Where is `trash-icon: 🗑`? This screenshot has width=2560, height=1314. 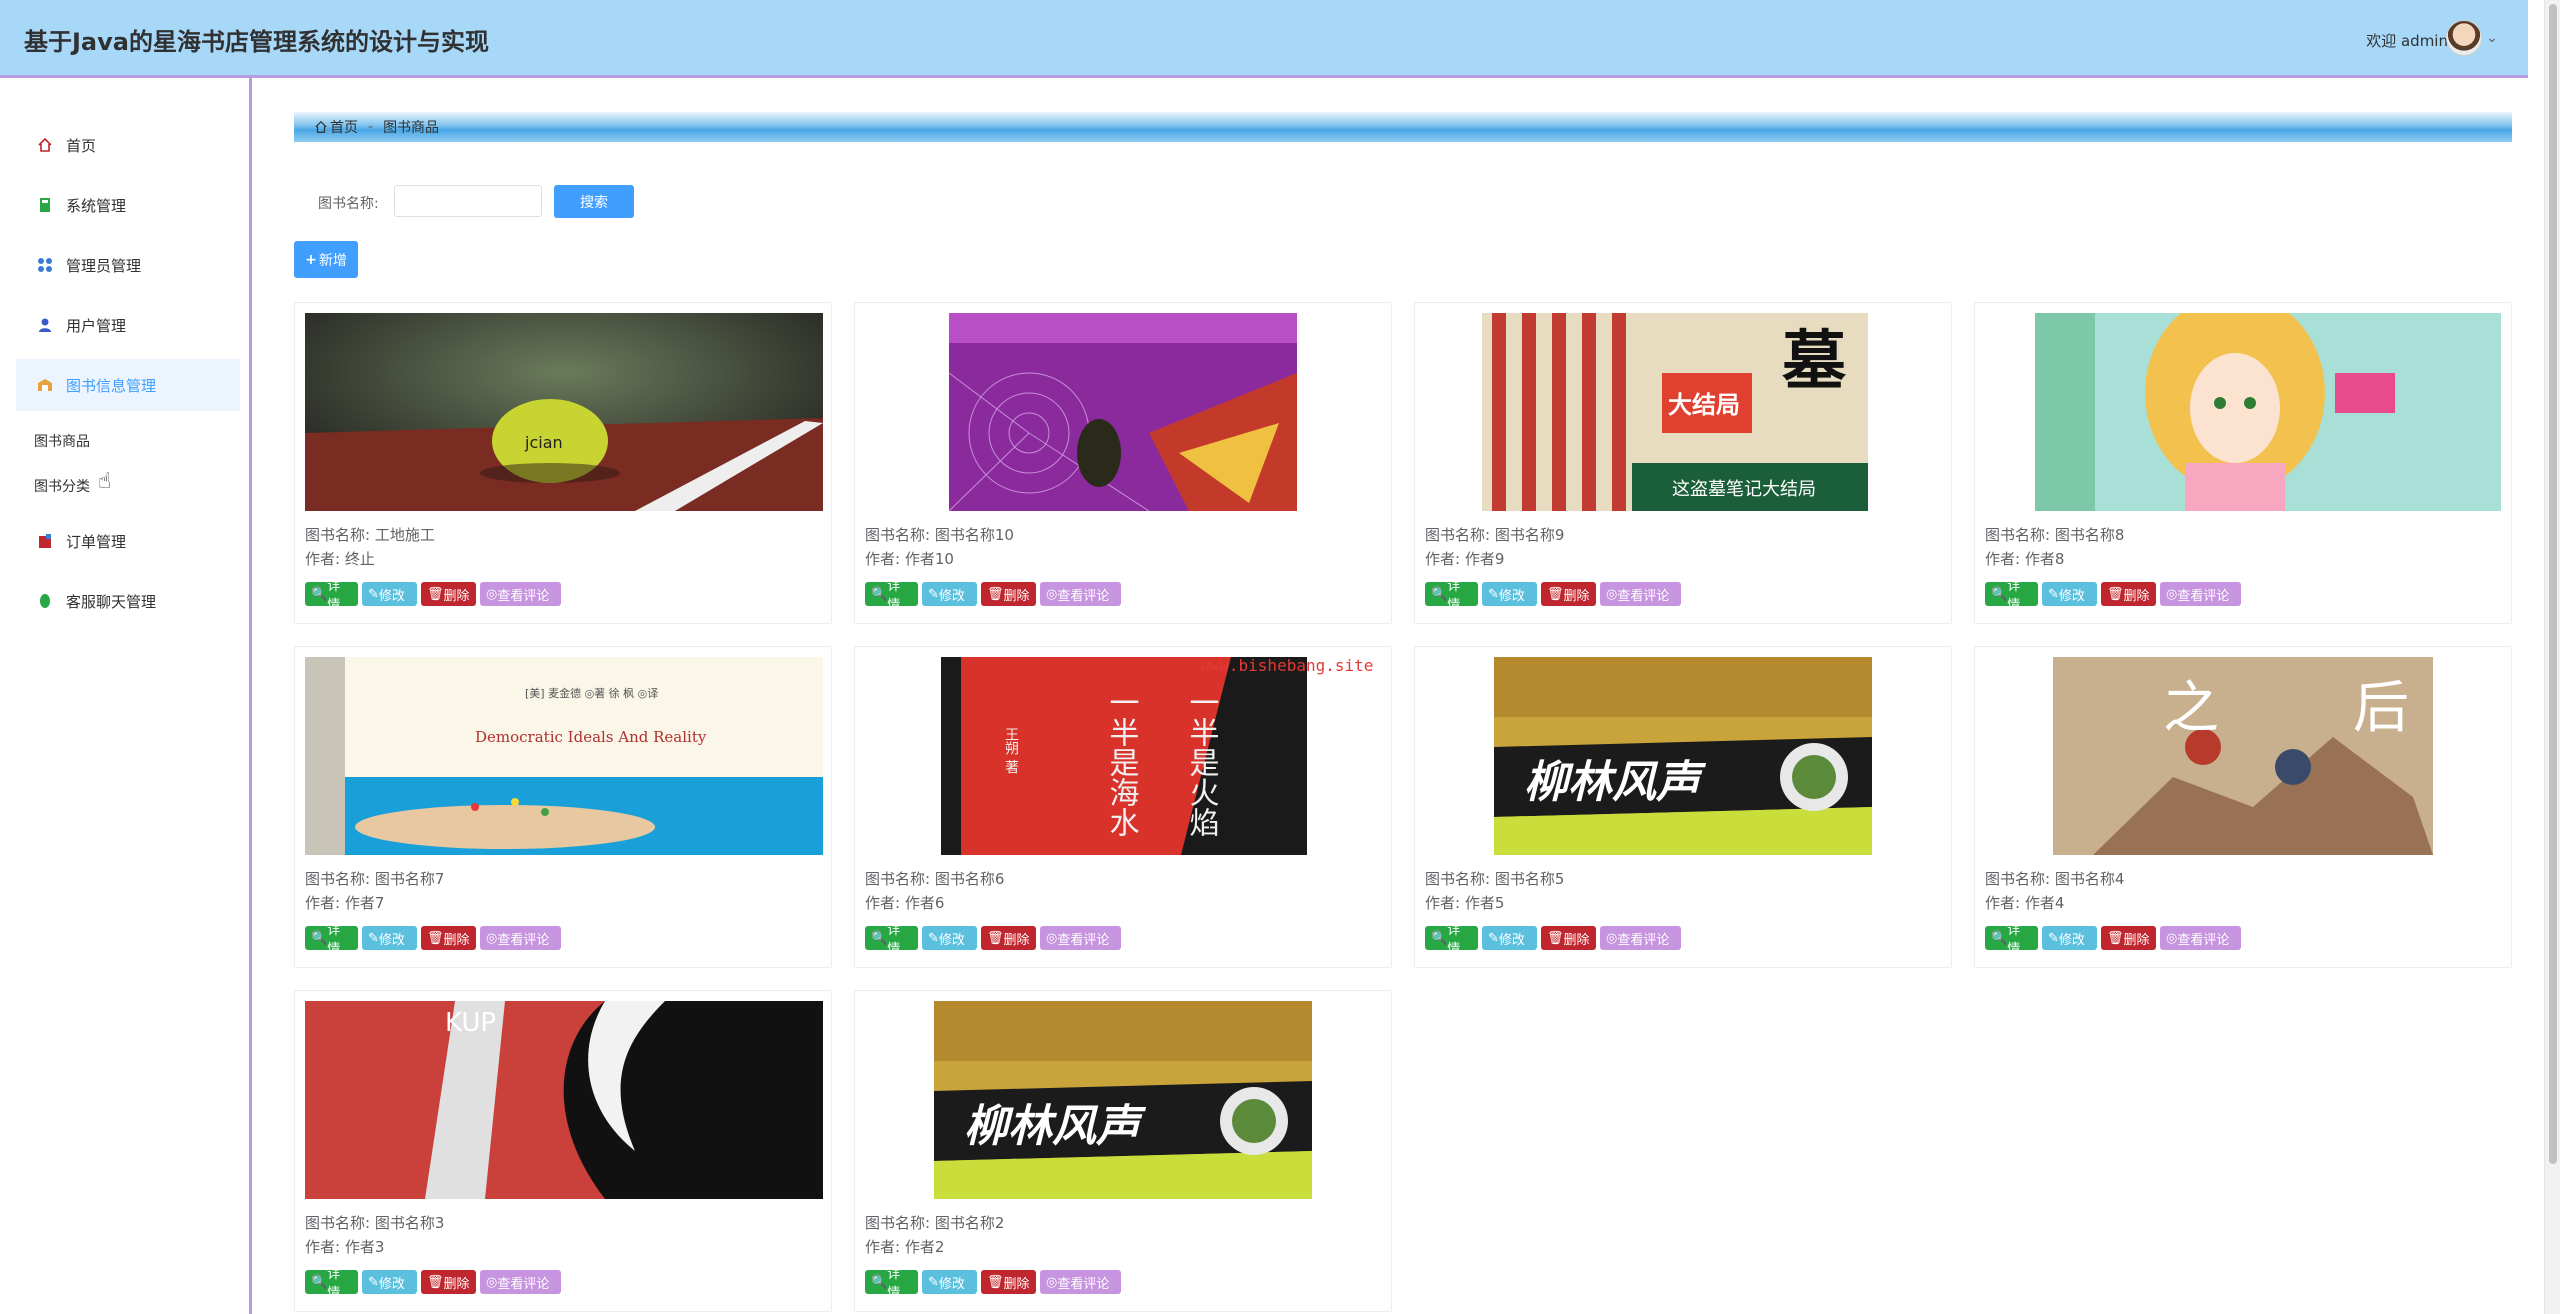 trash-icon: 🗑 is located at coordinates (435, 1282).